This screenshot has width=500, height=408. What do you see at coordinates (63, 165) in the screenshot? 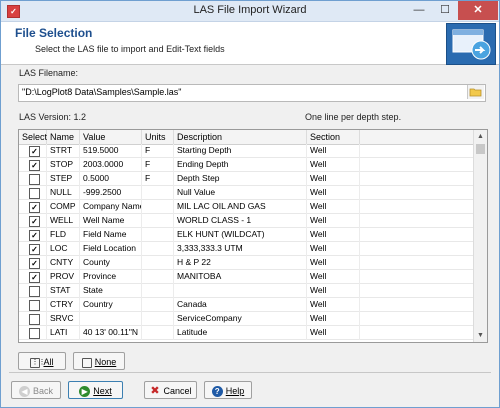
I see `name-cell: STOP` at bounding box center [63, 165].